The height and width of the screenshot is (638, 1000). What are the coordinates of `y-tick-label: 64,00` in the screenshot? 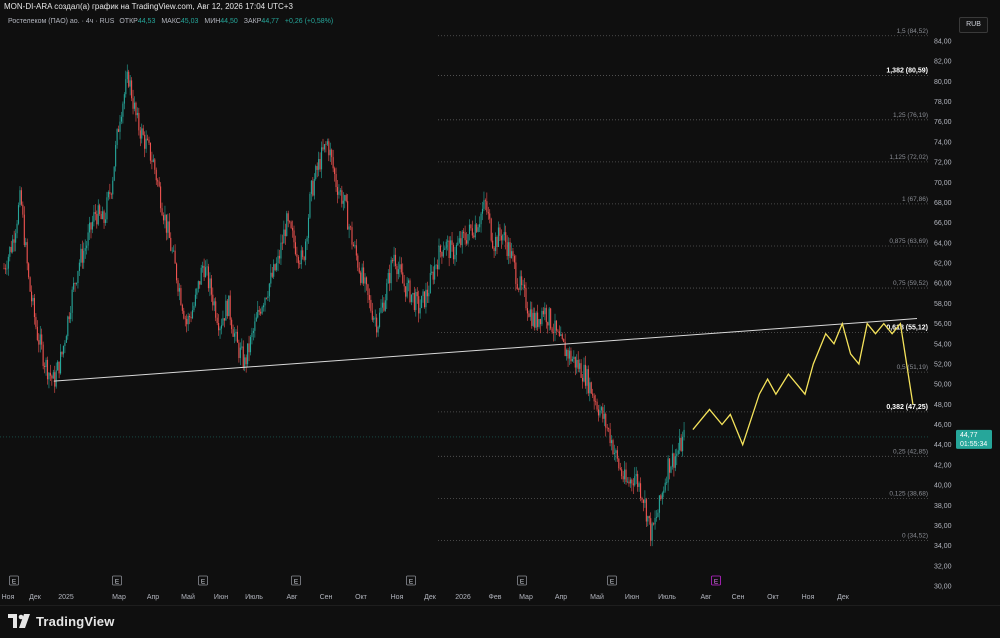 It's located at (943, 243).